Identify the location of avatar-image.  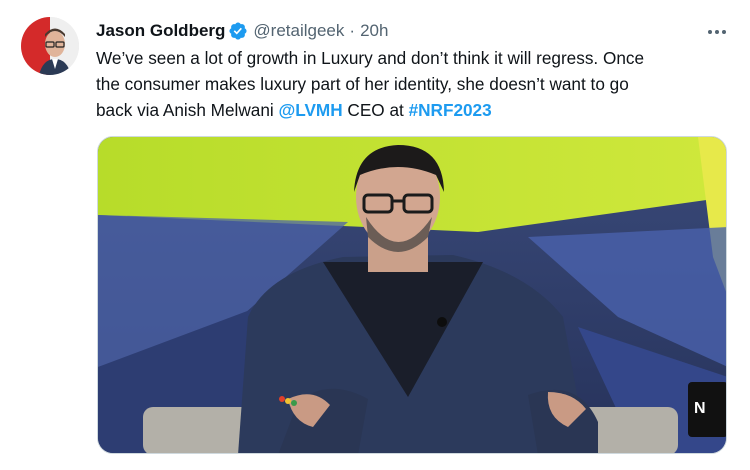
(50, 46).